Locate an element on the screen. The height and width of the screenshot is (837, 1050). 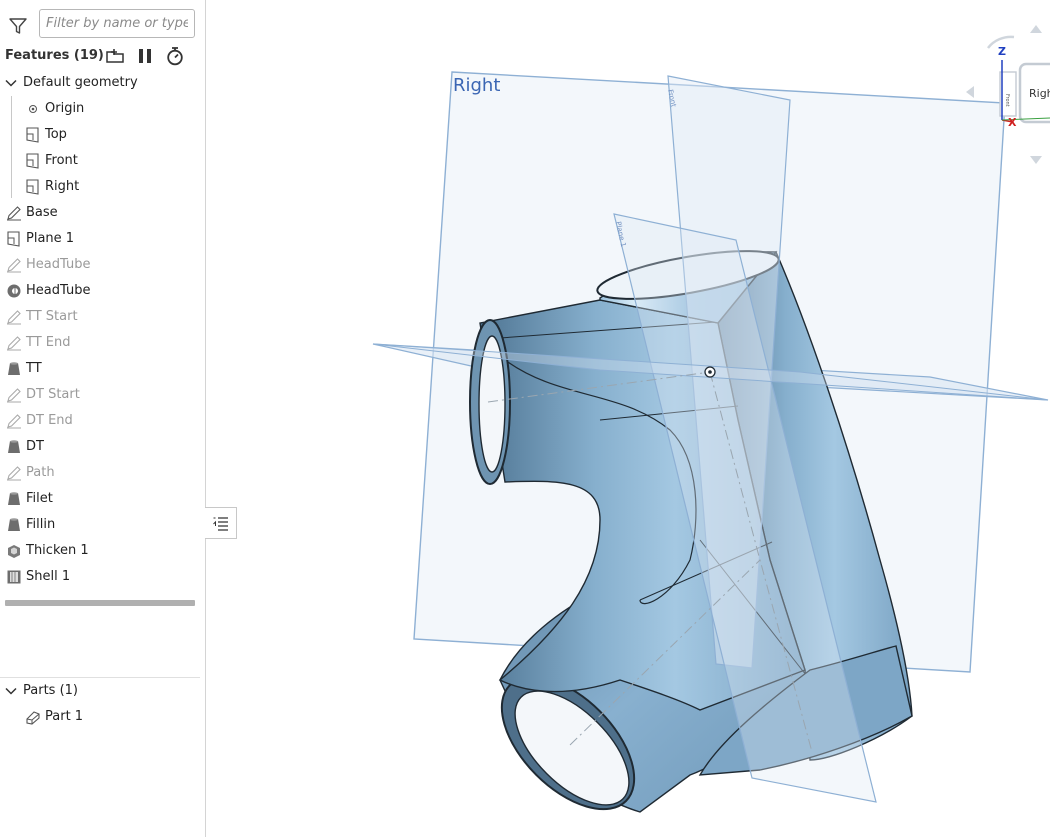
tree-item-label: DT Start is located at coordinates (53, 394).